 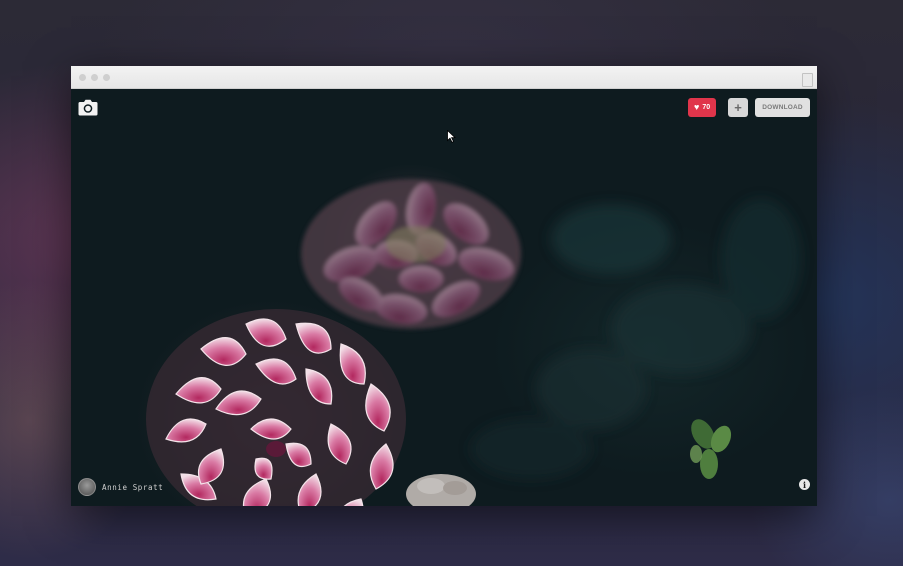 What do you see at coordinates (451, 136) in the screenshot?
I see `mouse-cursor-icon` at bounding box center [451, 136].